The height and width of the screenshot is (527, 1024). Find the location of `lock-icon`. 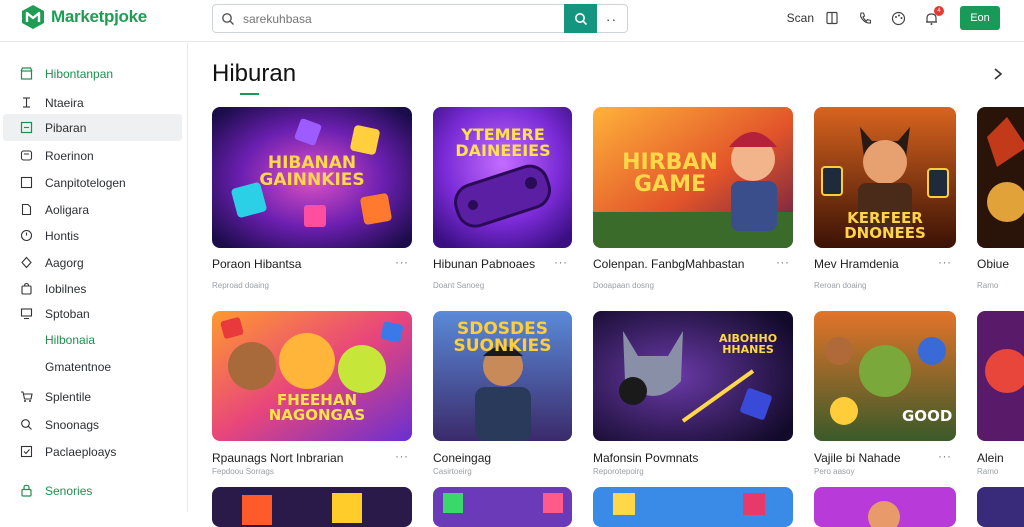

lock-icon is located at coordinates (26, 490).